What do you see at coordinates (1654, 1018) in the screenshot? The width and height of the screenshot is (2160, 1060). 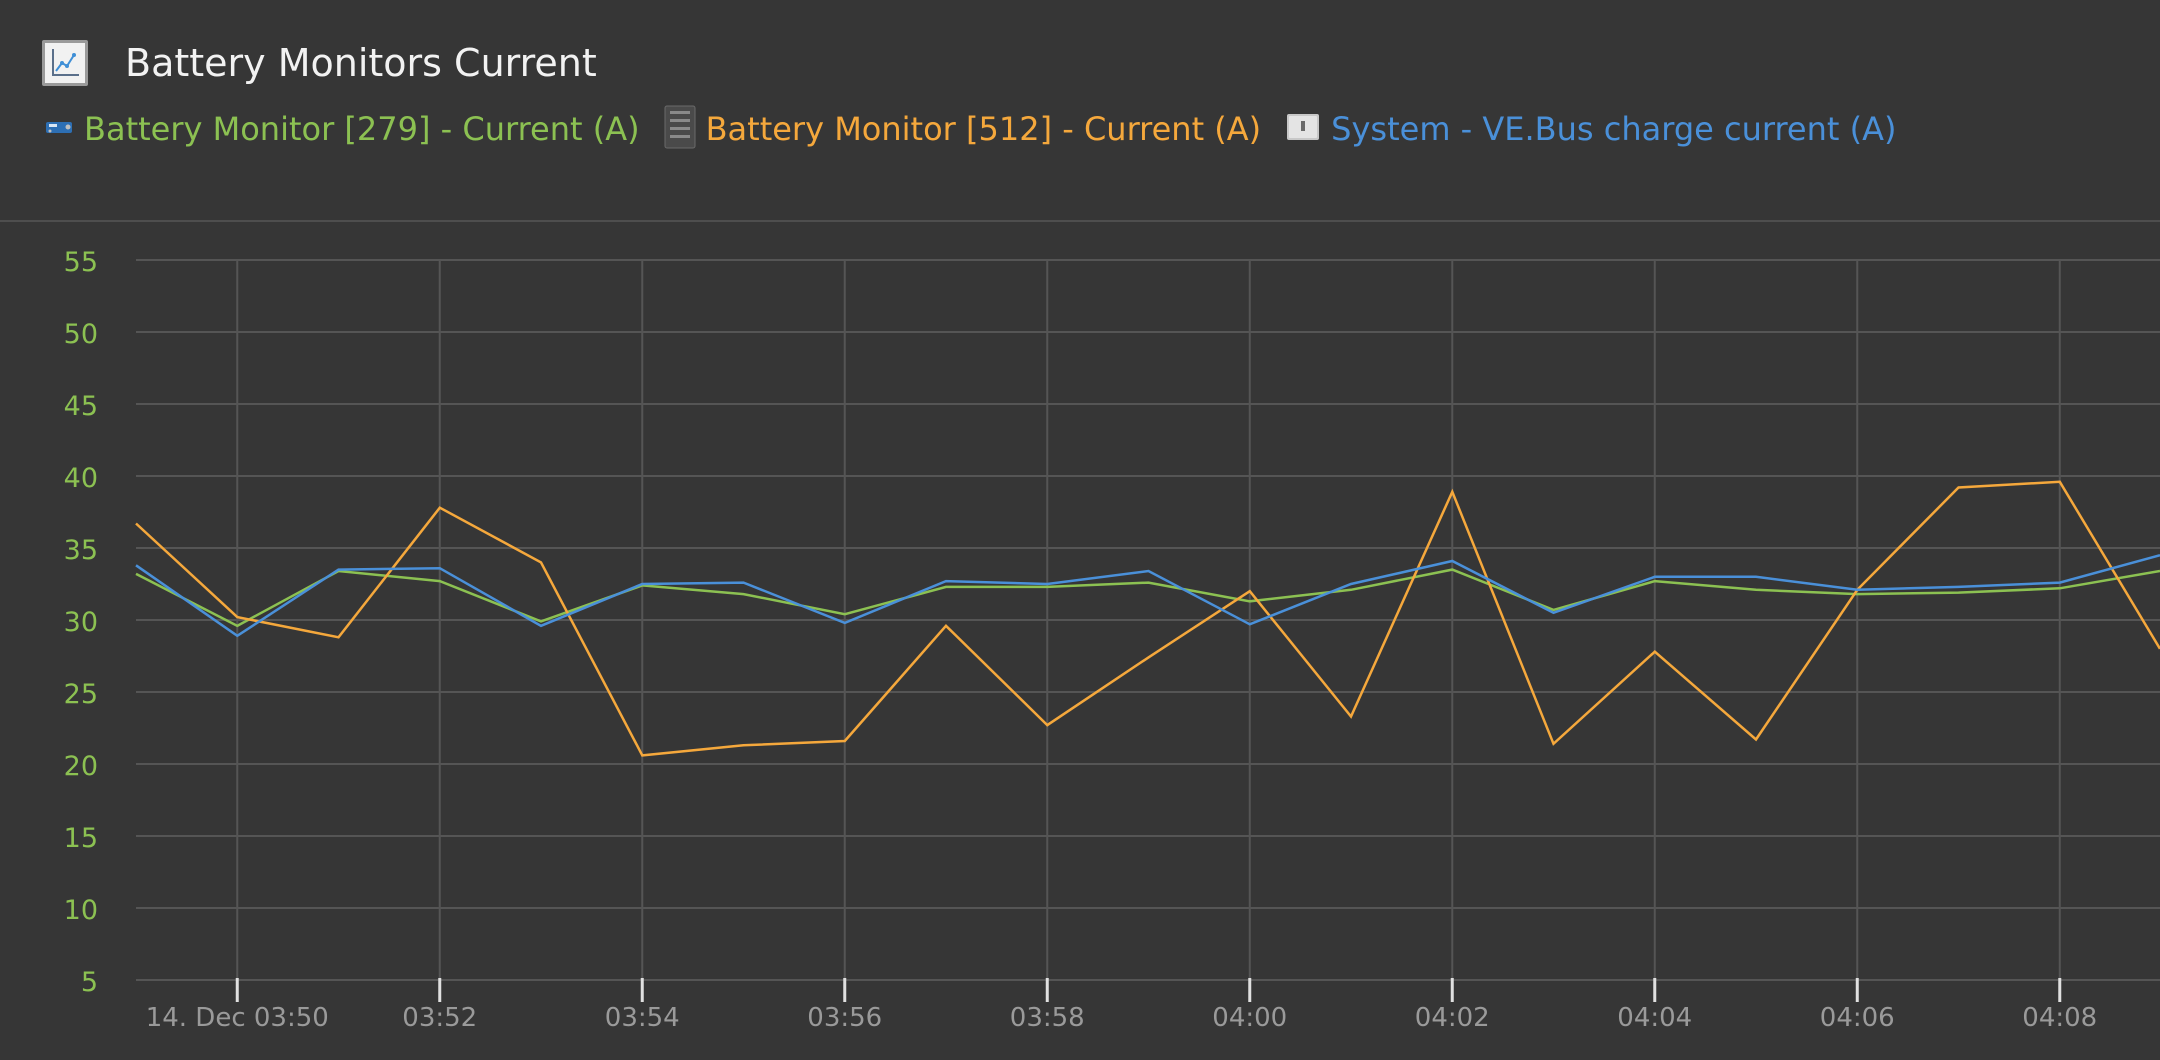 I see `x-tick-label: 04:04` at bounding box center [1654, 1018].